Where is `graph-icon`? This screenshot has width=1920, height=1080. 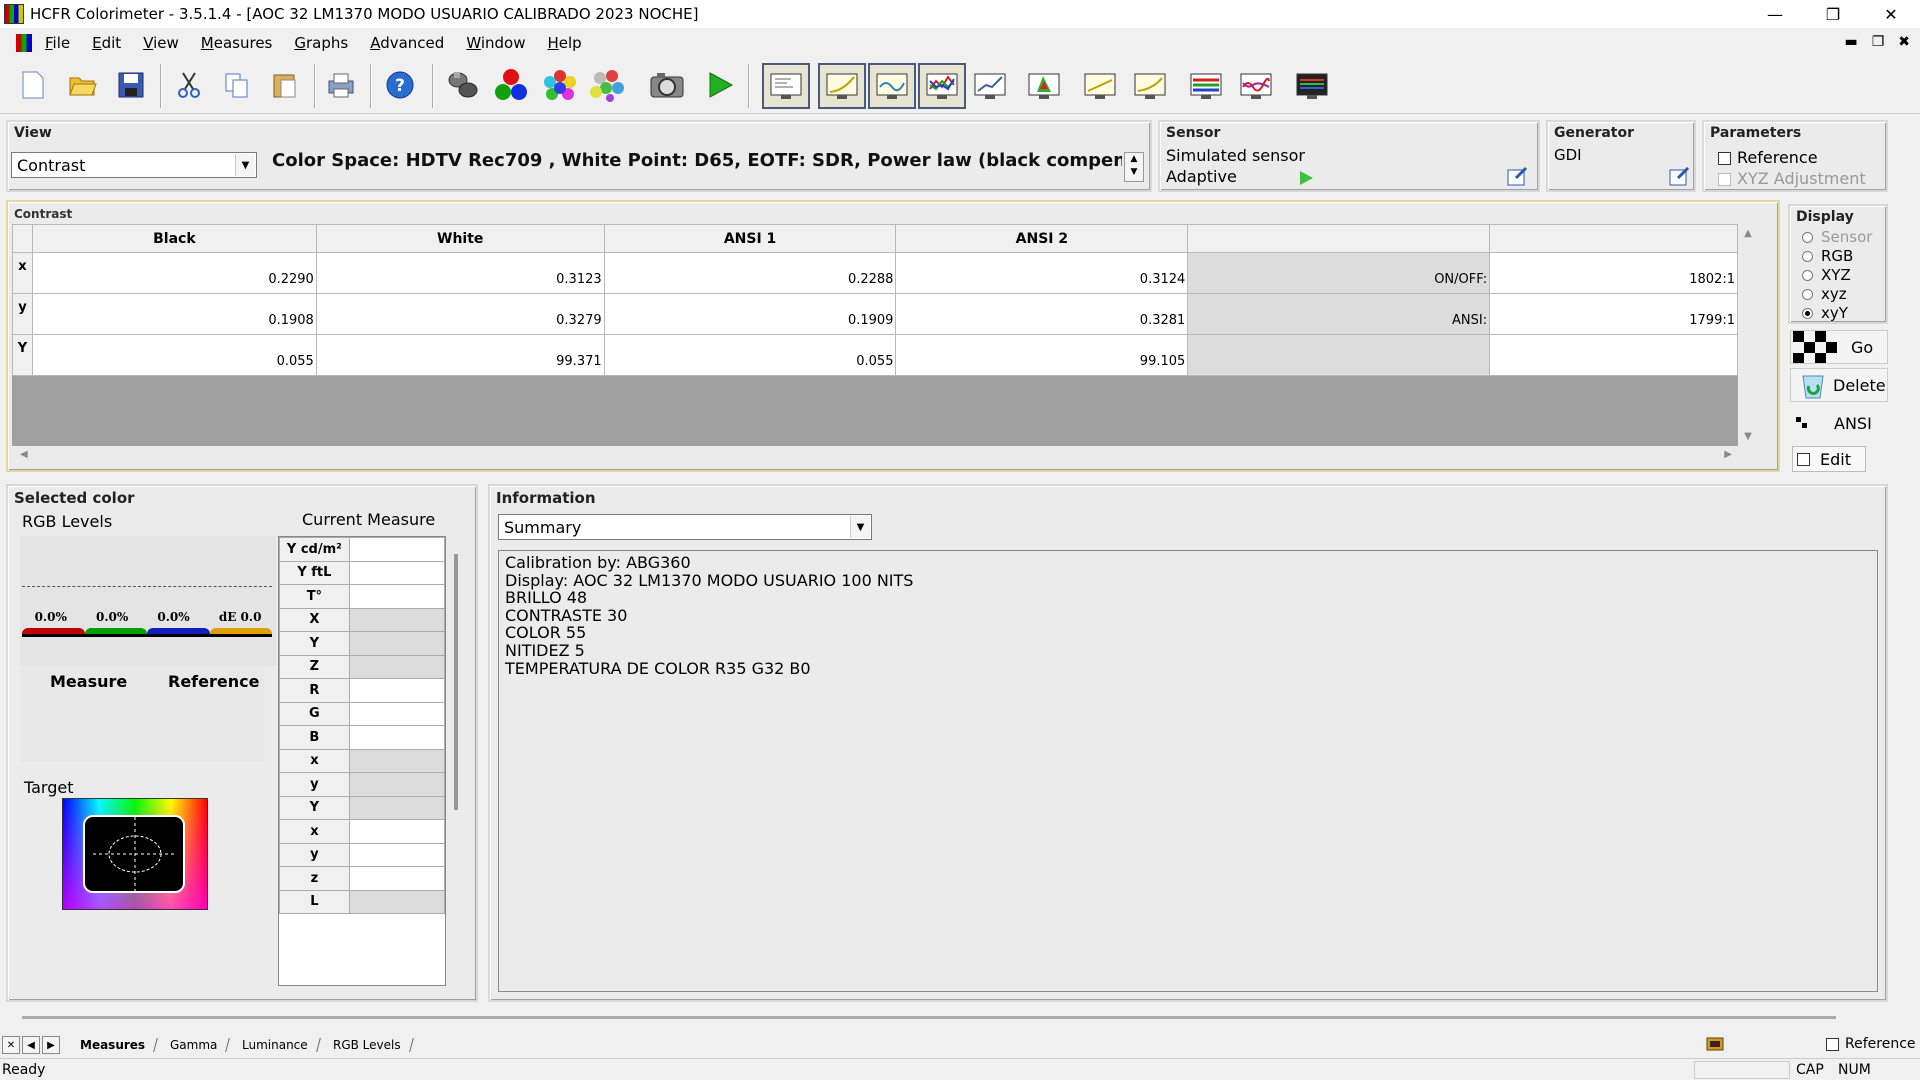
graph-icon is located at coordinates (1100, 86).